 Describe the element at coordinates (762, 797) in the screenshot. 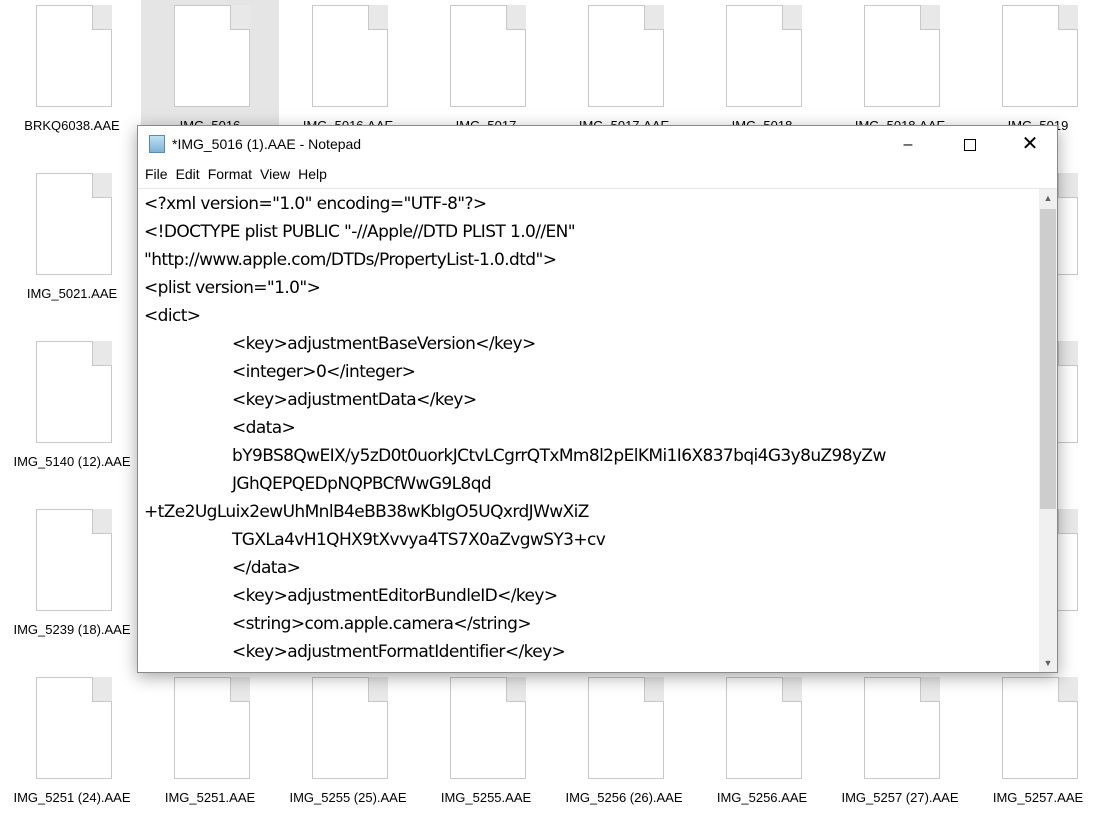

I see `file-label: IMG_5256.AAE` at that location.